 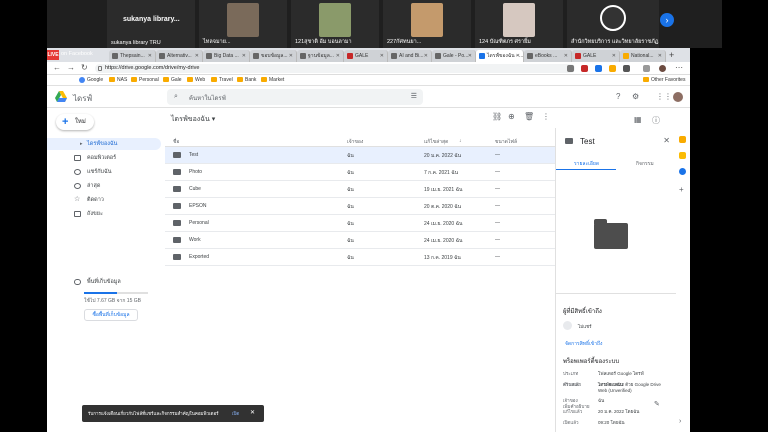 I want to click on bookmark-folder: NAS, so click(x=118, y=80).